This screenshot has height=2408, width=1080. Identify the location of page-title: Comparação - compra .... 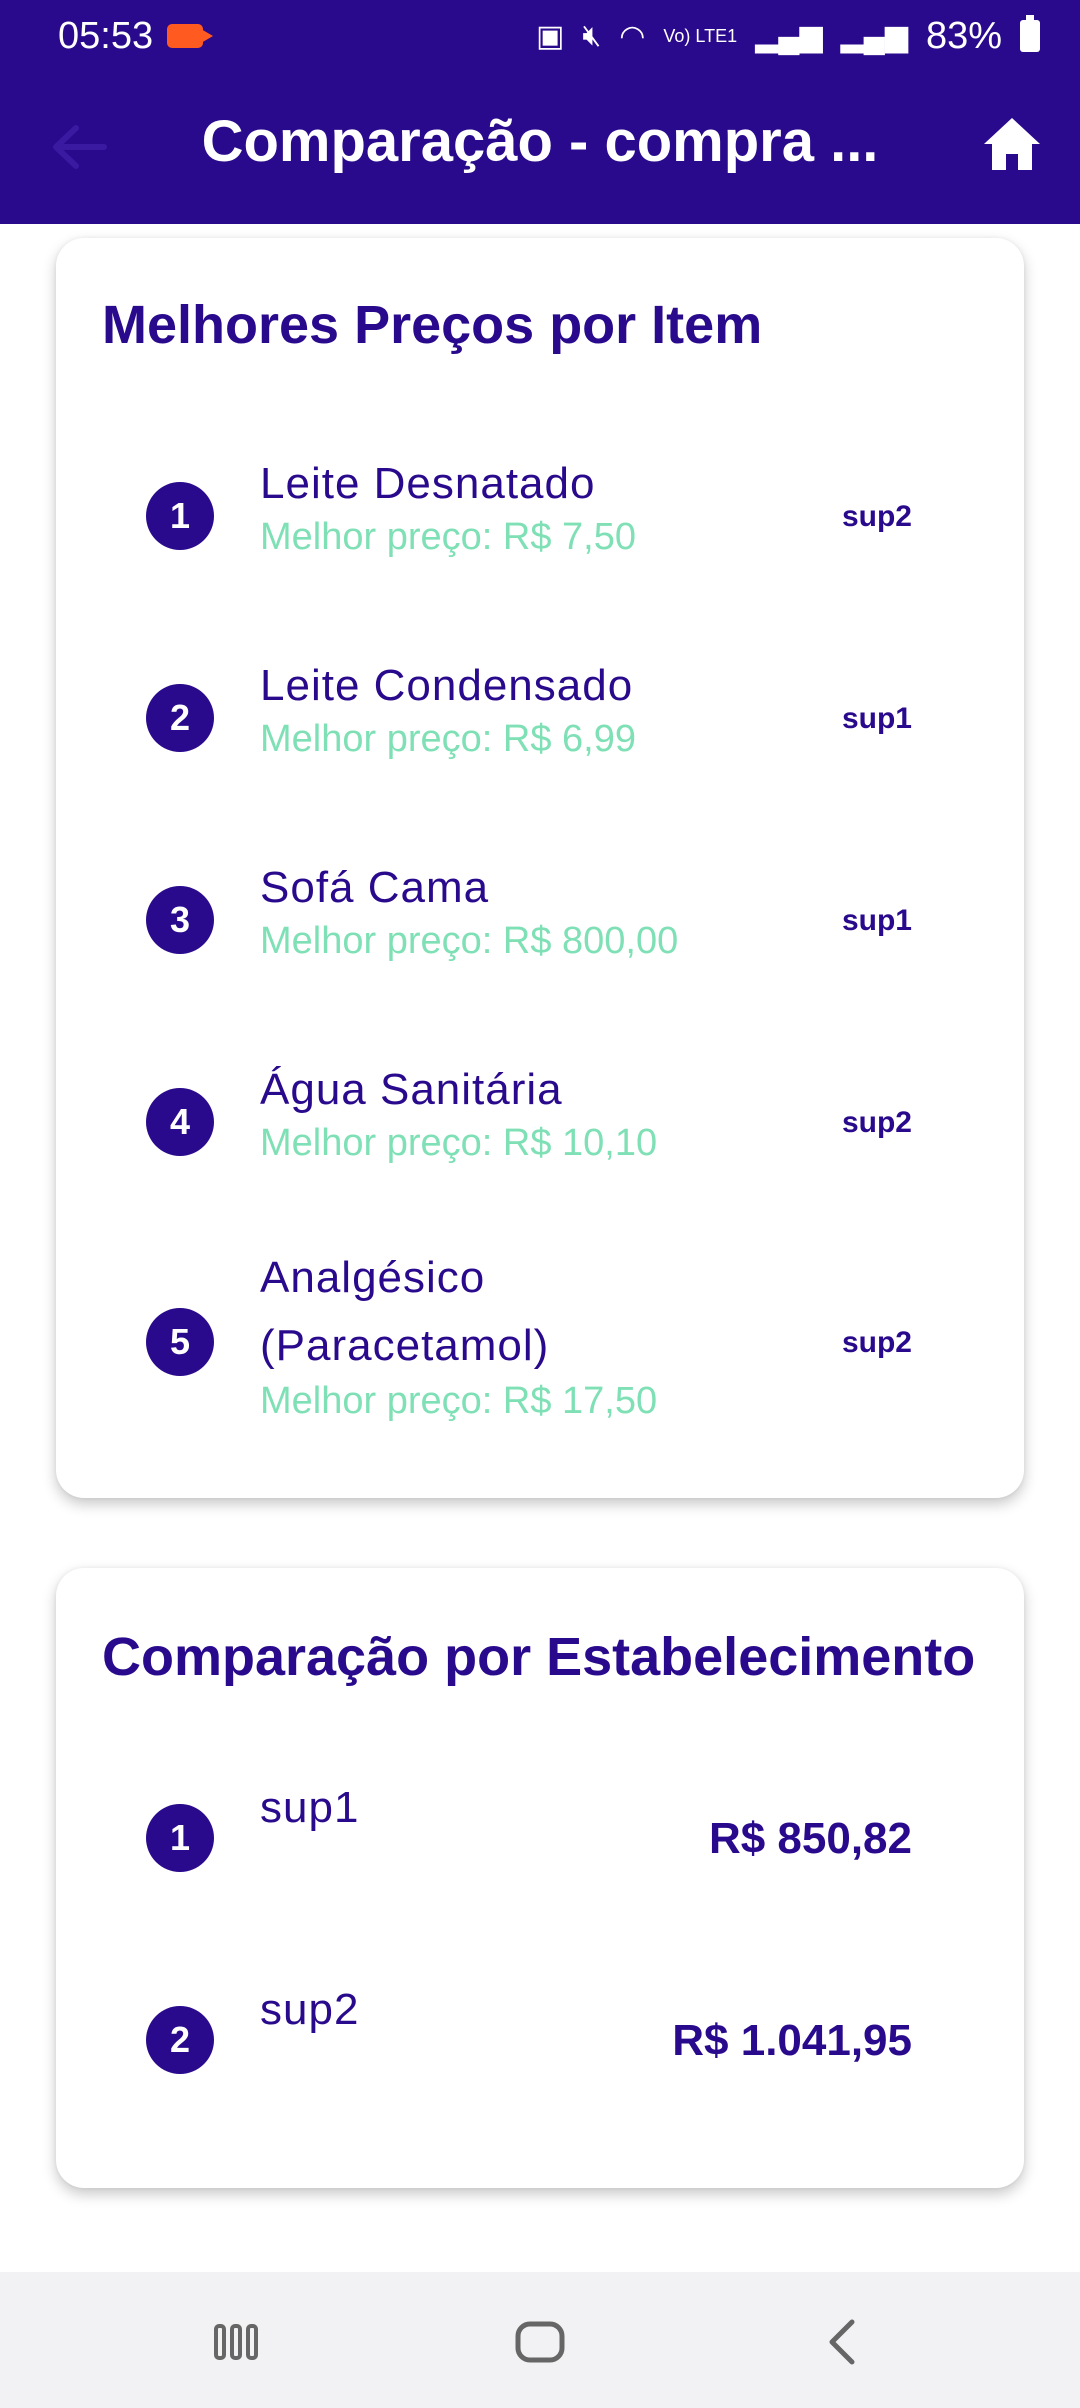
(540, 141).